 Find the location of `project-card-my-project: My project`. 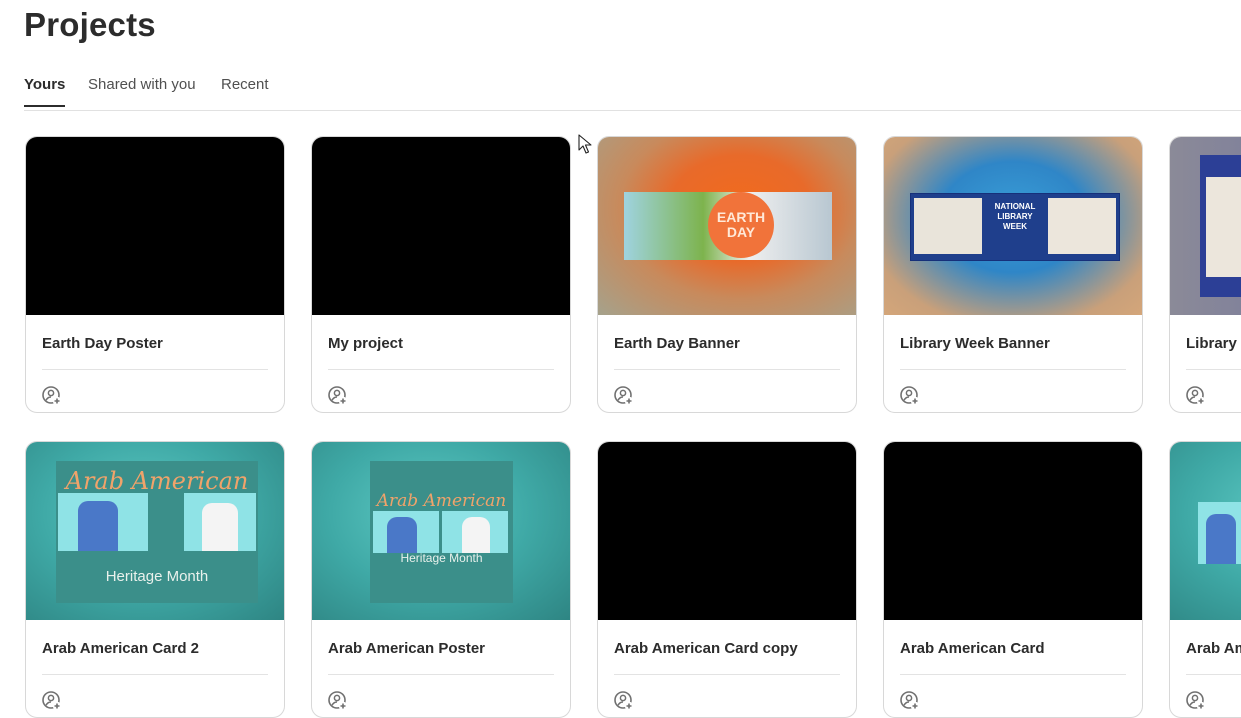

project-card-my-project: My project is located at coordinates (441, 274).